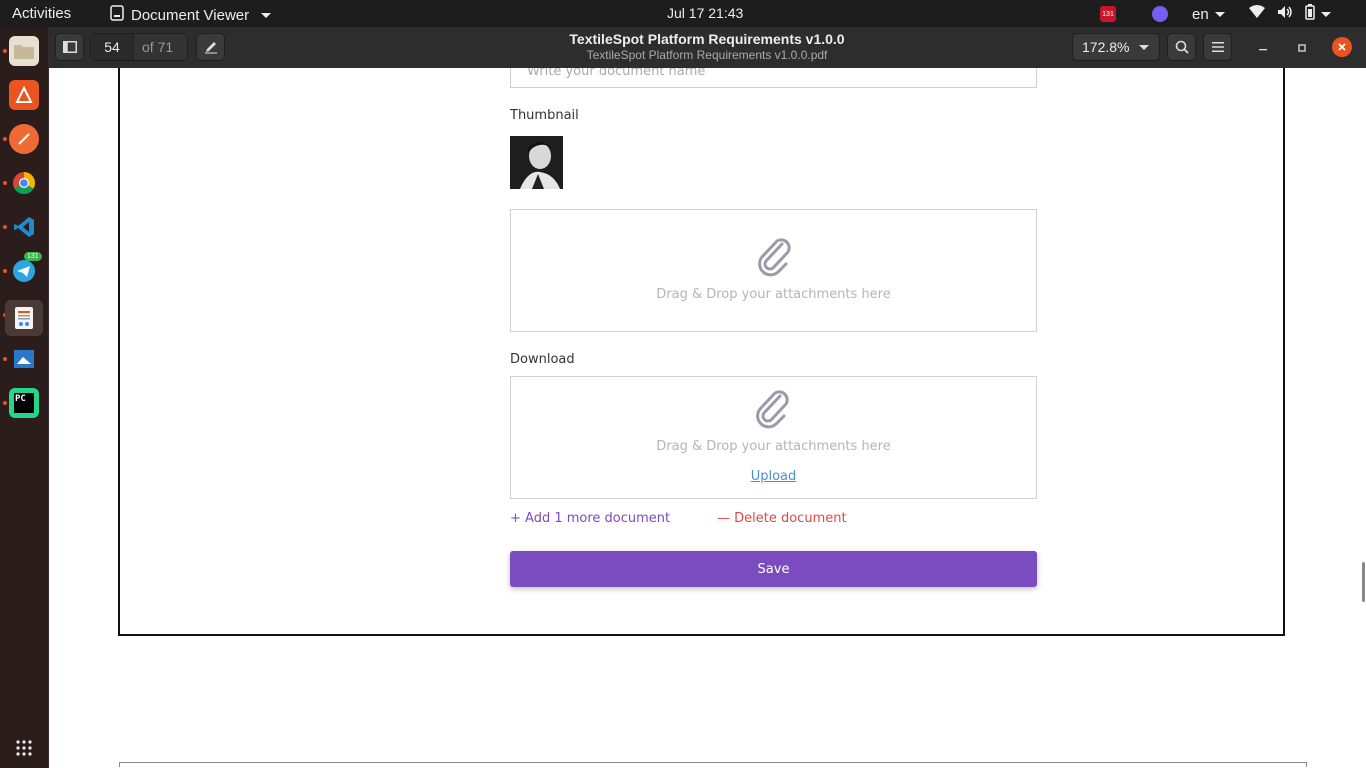 This screenshot has width=1366, height=768. I want to click on zoom-value: 172.8%, so click(1106, 47).